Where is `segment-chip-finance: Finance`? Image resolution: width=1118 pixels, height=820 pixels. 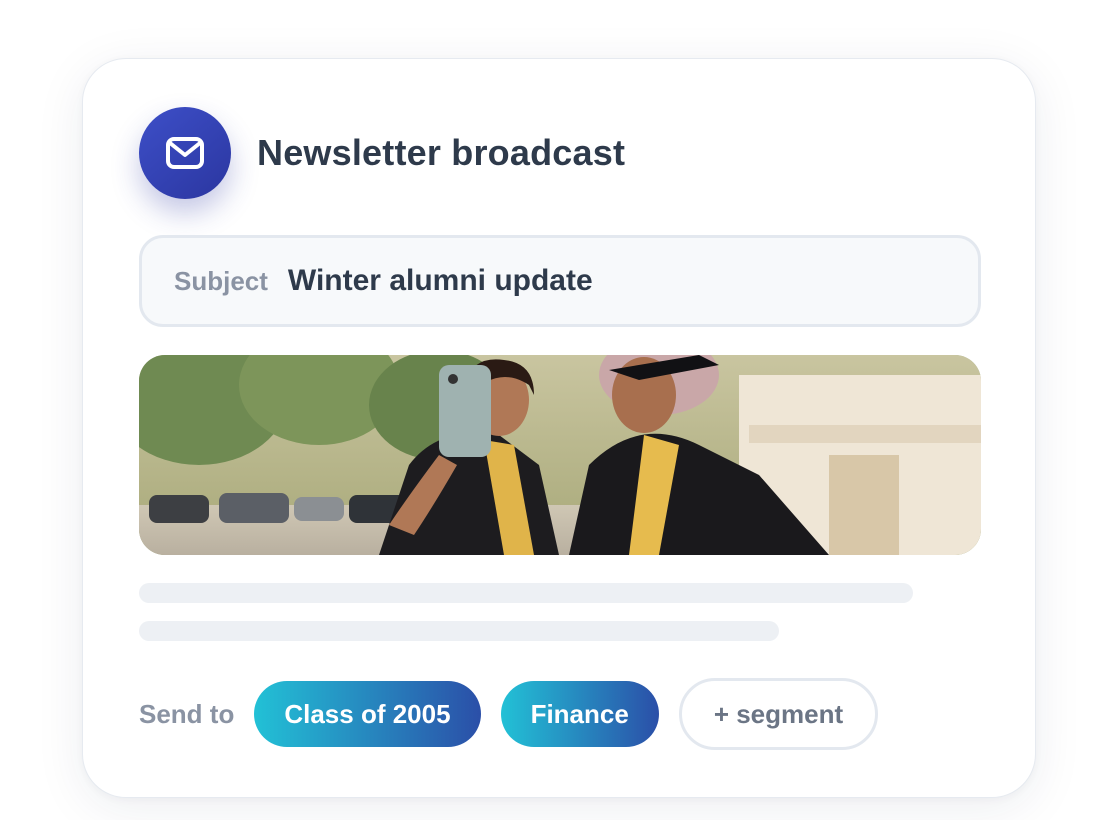
segment-chip-finance: Finance is located at coordinates (579, 714).